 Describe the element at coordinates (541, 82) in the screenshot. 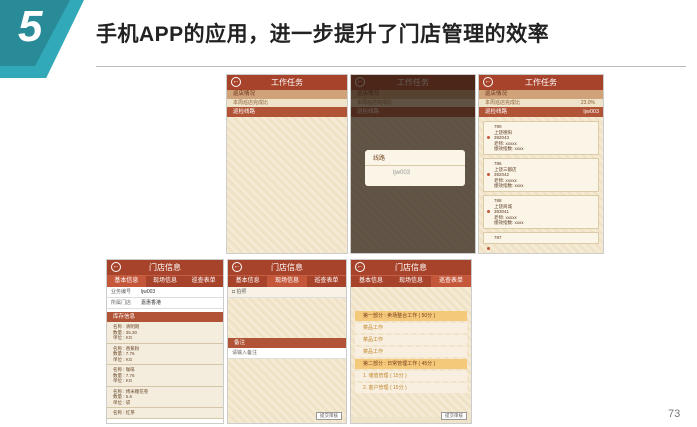

I see `app-header: ←工作任务` at that location.